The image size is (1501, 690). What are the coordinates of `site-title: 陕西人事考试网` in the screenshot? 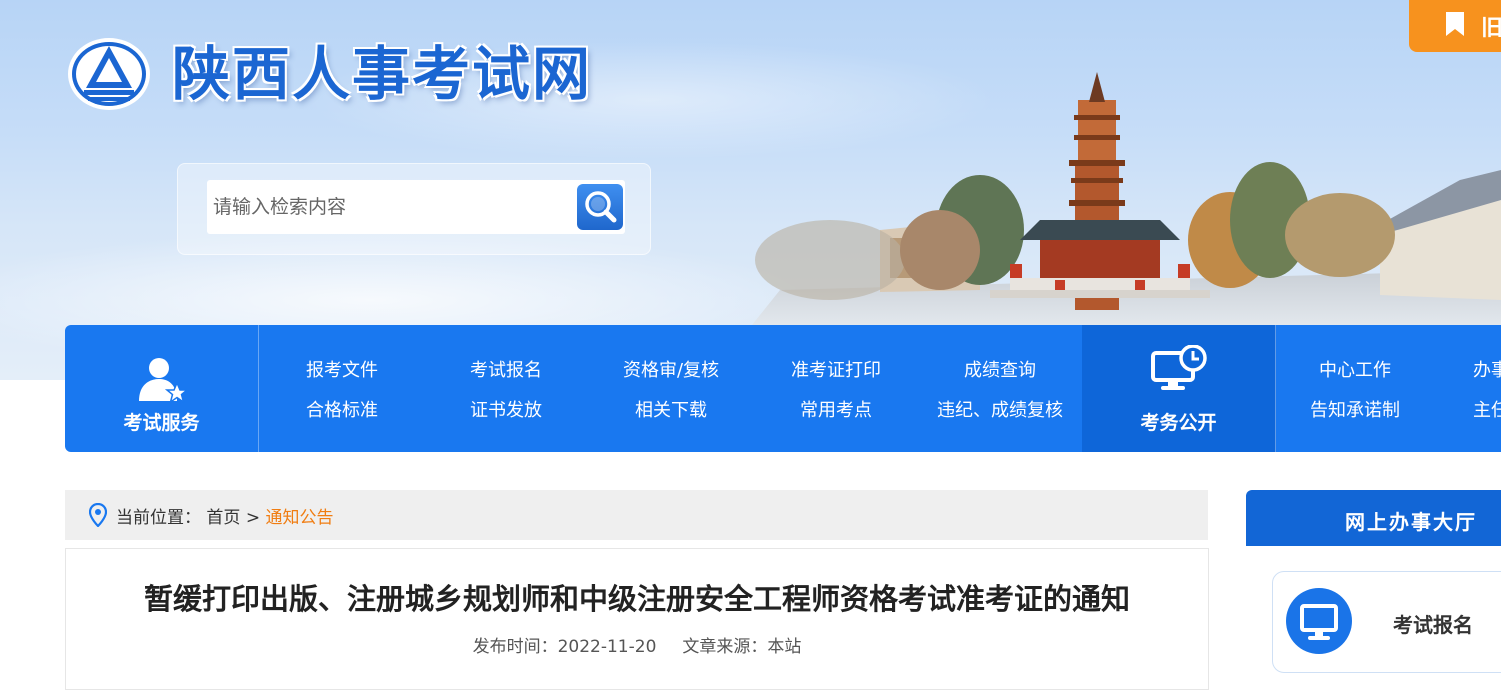 It's located at (382, 74).